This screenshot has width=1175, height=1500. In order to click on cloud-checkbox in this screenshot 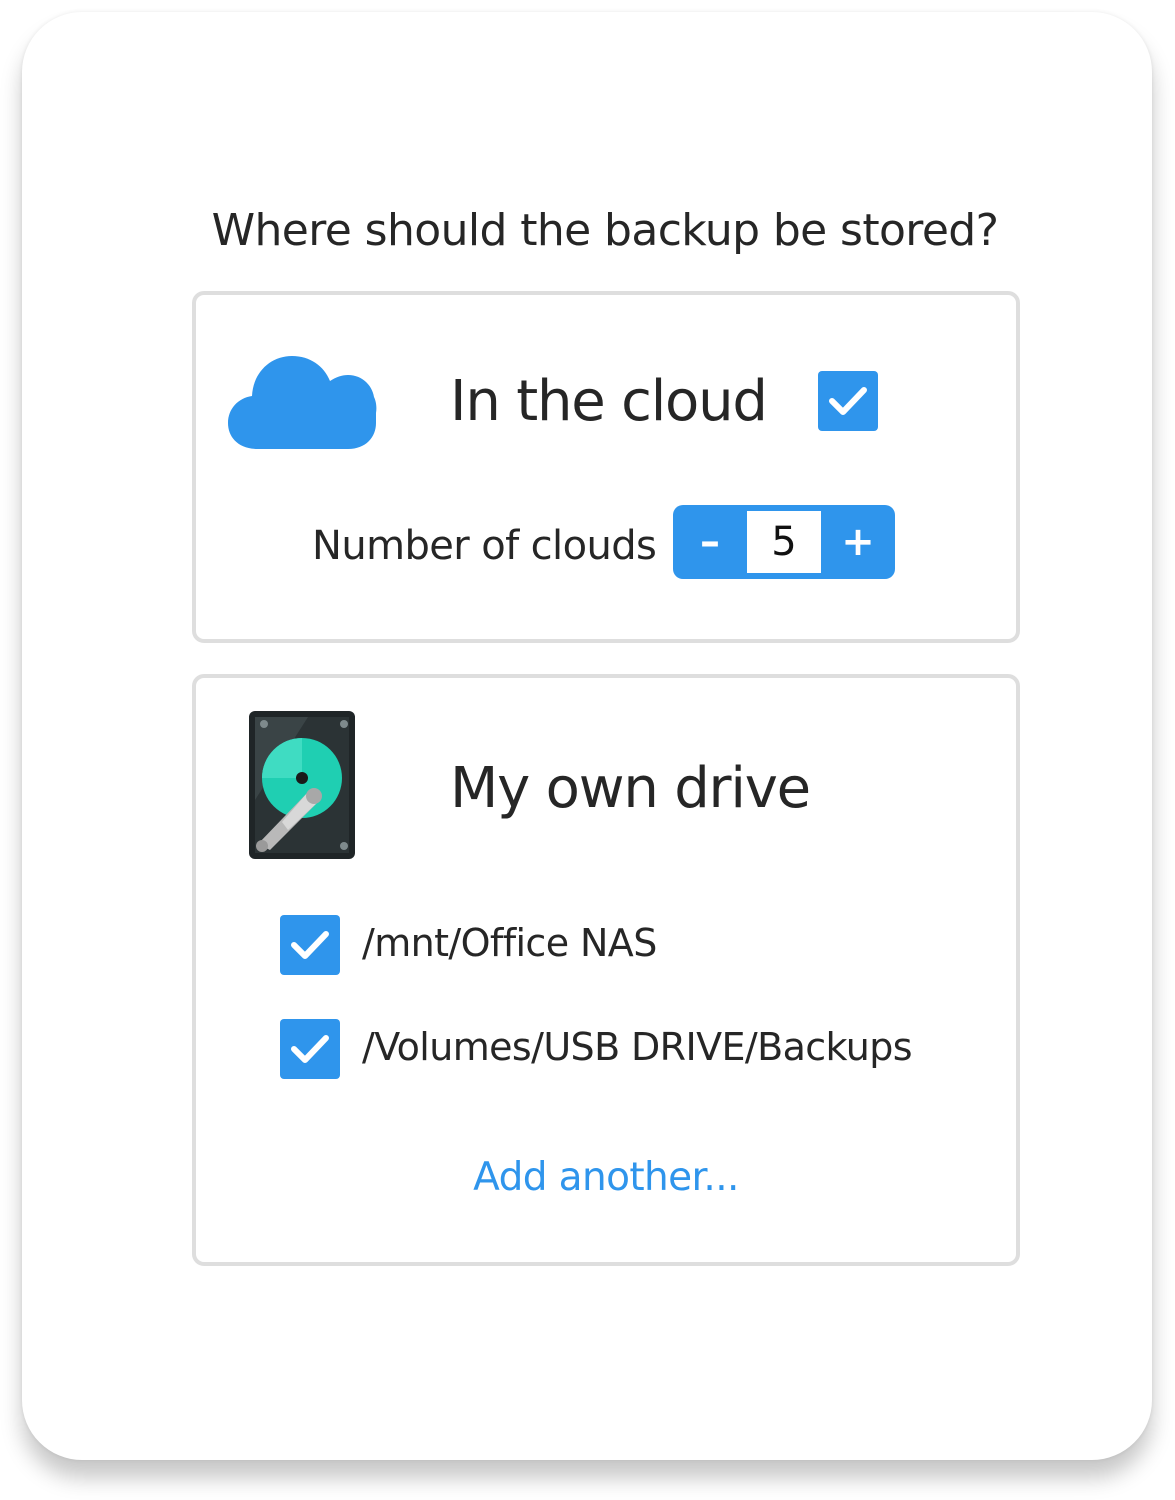, I will do `click(848, 401)`.